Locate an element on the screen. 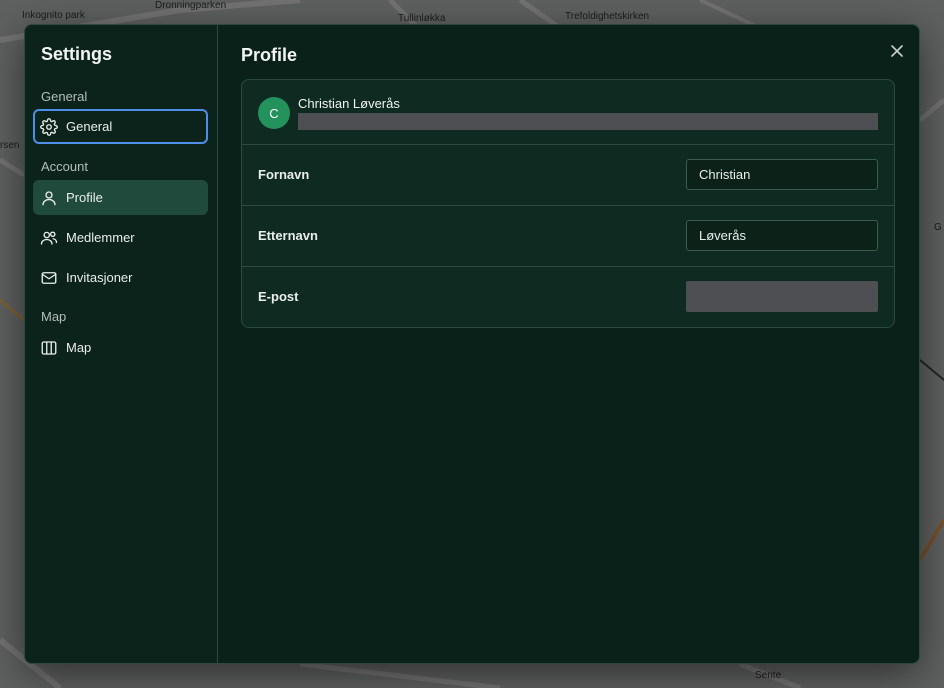  sidebar-item-label: Profile is located at coordinates (84, 197).